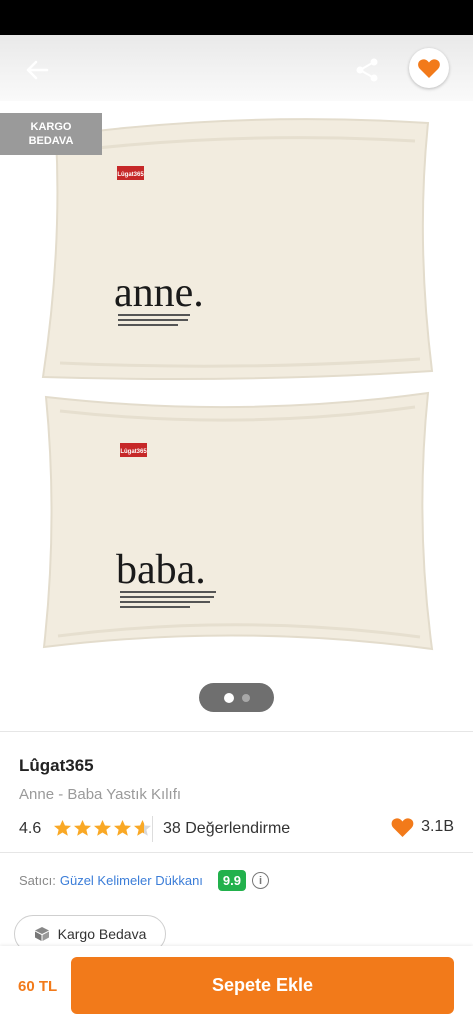 This screenshot has width=473, height=1024. I want to click on back-button, so click(37, 70).